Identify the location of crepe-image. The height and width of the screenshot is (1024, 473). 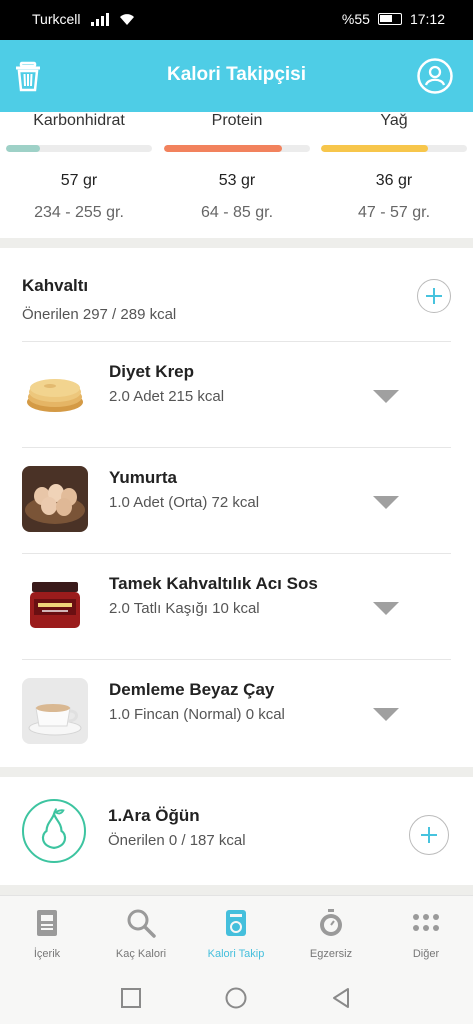
(55, 393).